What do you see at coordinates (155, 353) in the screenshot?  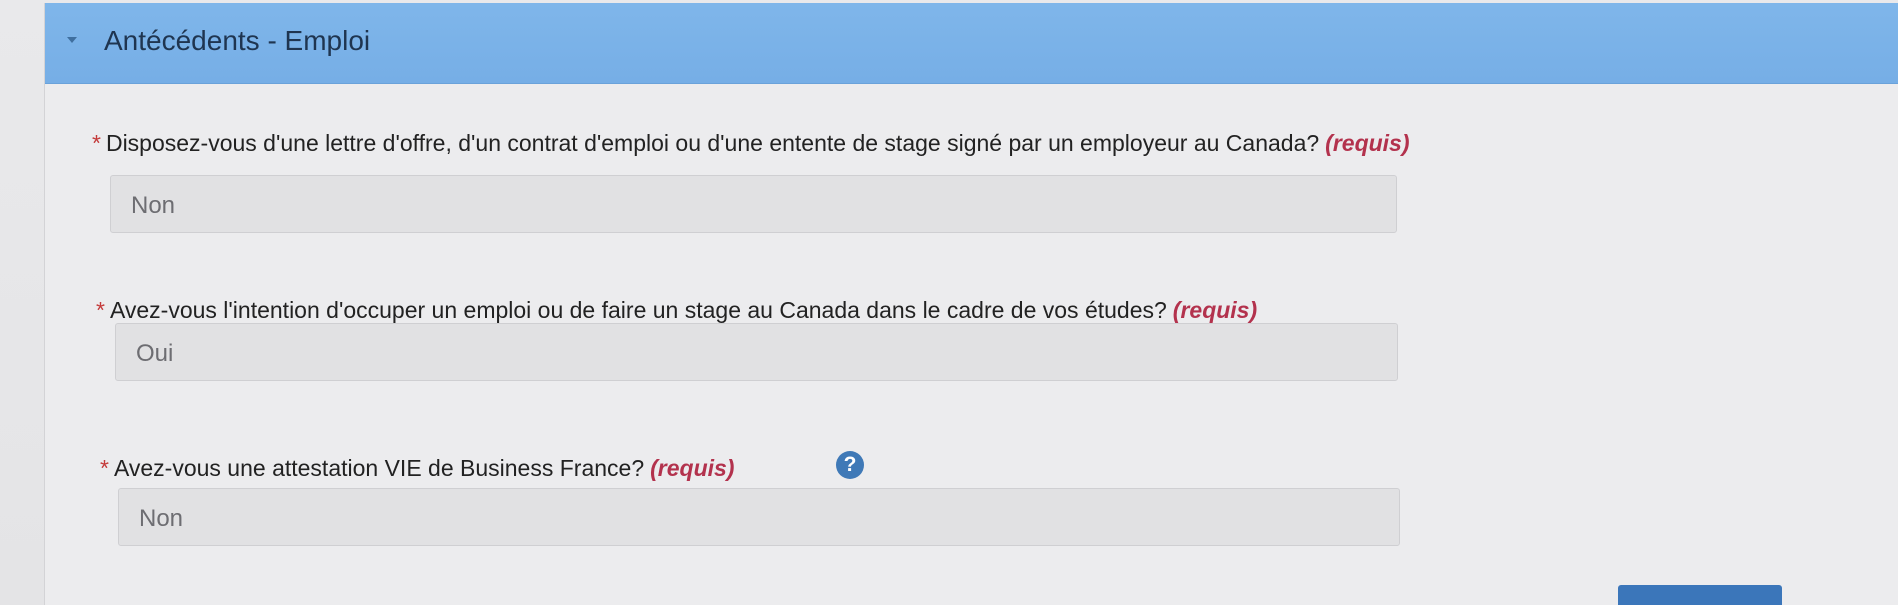 I see `question-2-value: Oui` at bounding box center [155, 353].